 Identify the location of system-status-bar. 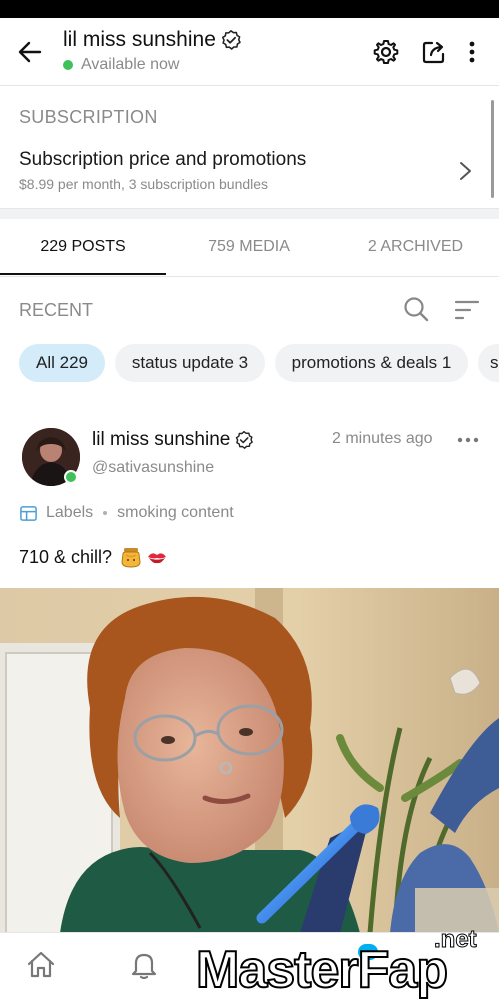
(249, 9).